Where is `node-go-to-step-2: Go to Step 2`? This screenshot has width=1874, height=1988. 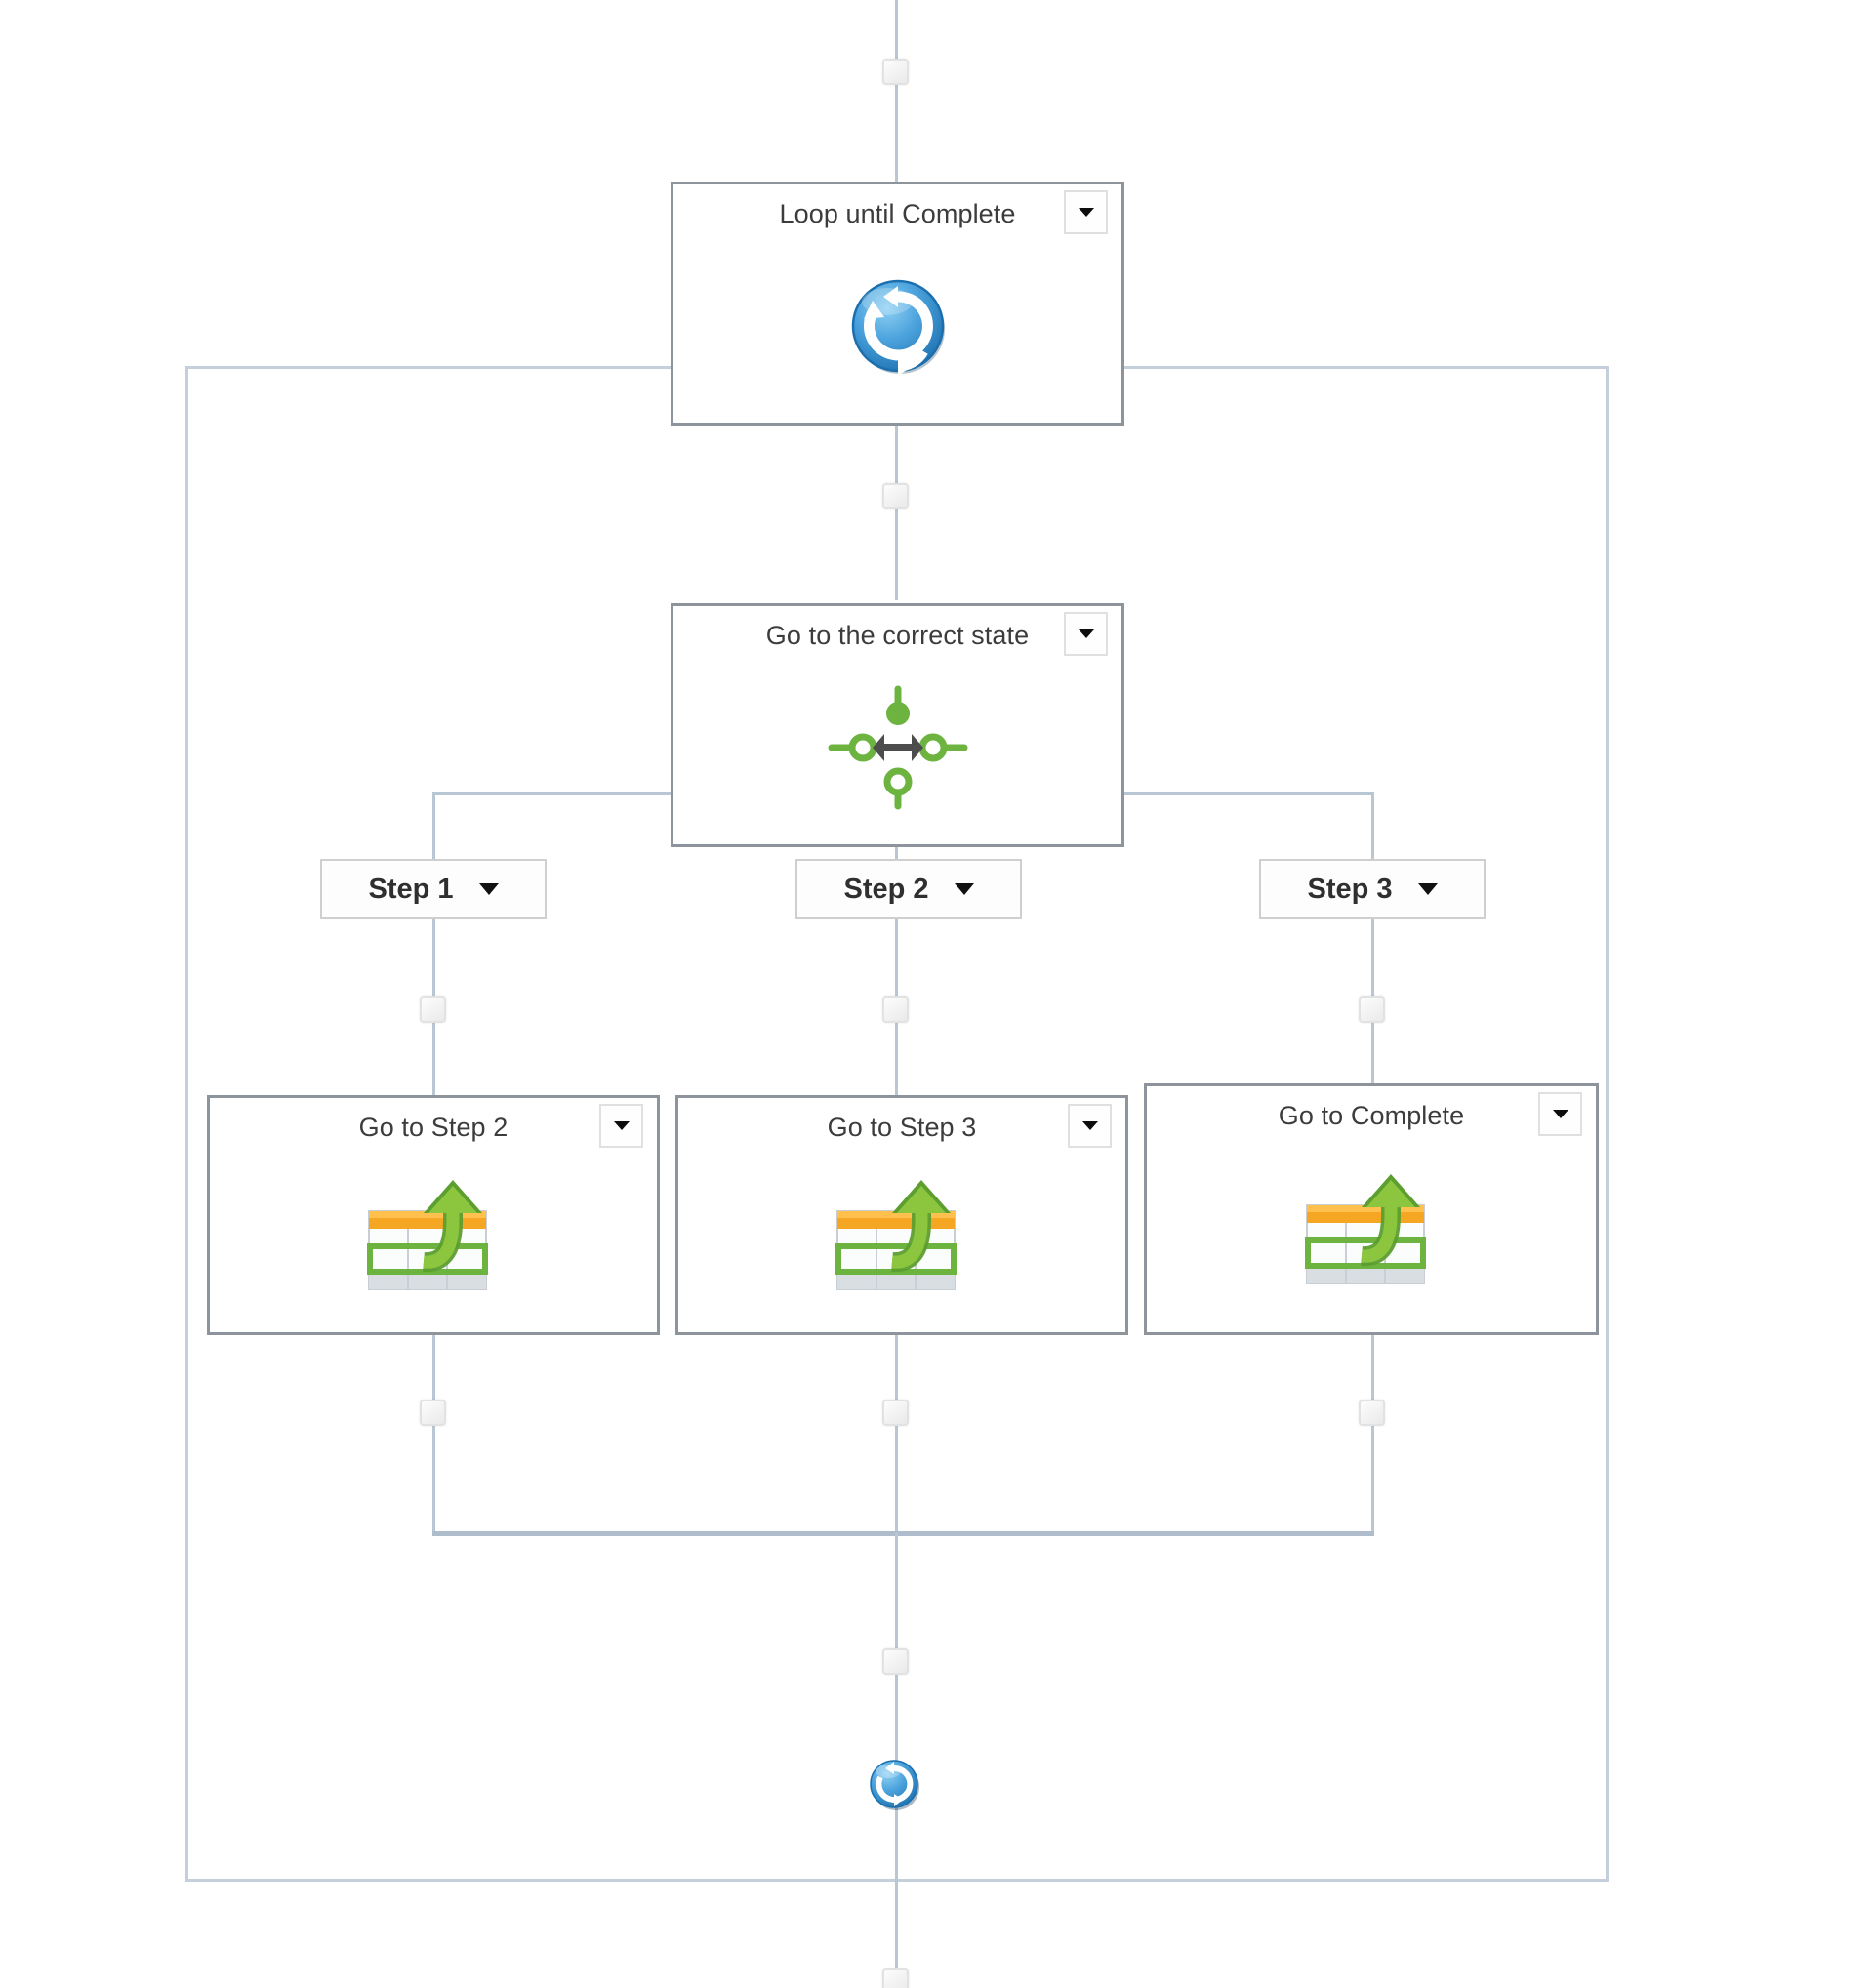
node-go-to-step-2: Go to Step 2 is located at coordinates (433, 1215).